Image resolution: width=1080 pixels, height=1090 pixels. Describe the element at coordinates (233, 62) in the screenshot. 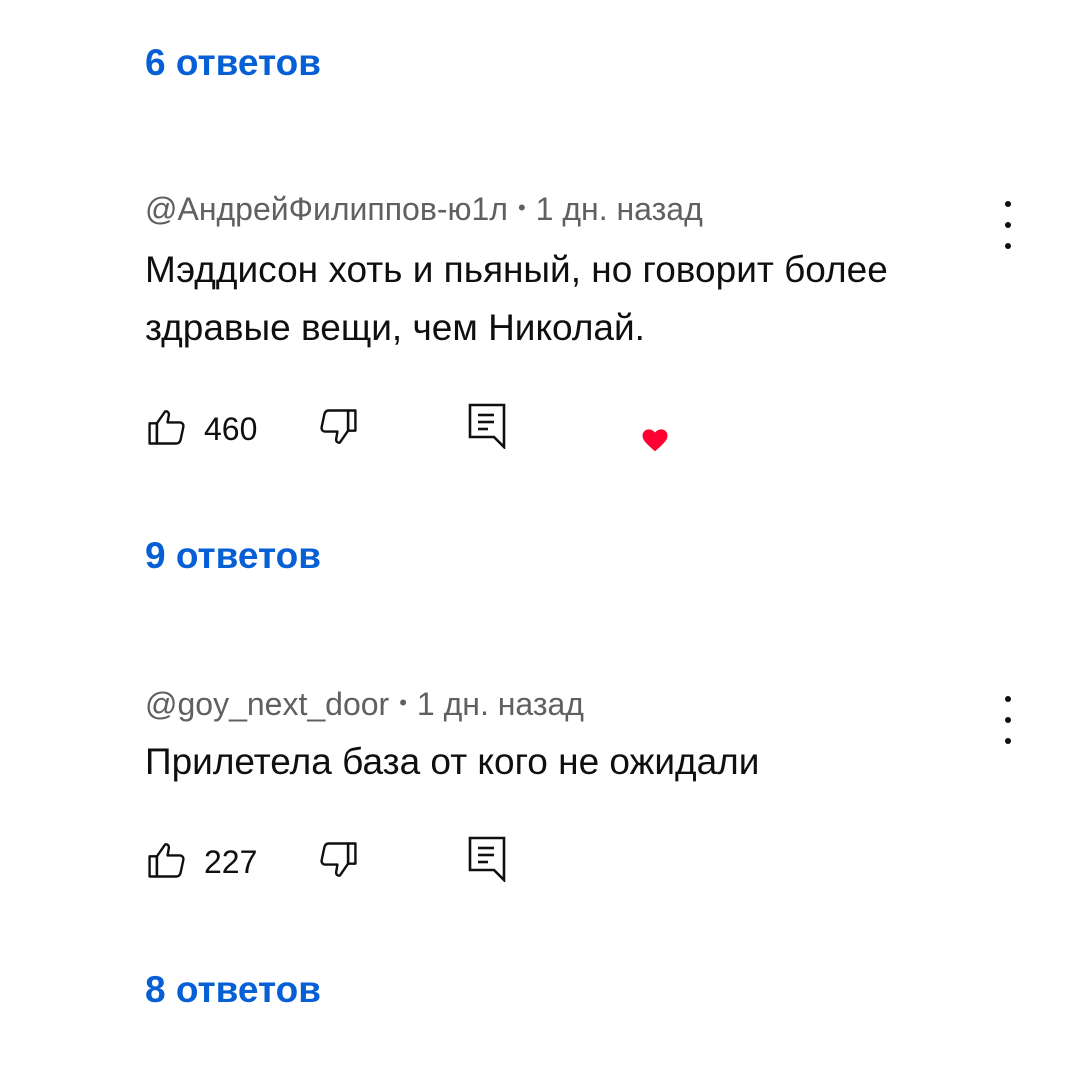

I see `view-replies-link: 6 ответов` at that location.